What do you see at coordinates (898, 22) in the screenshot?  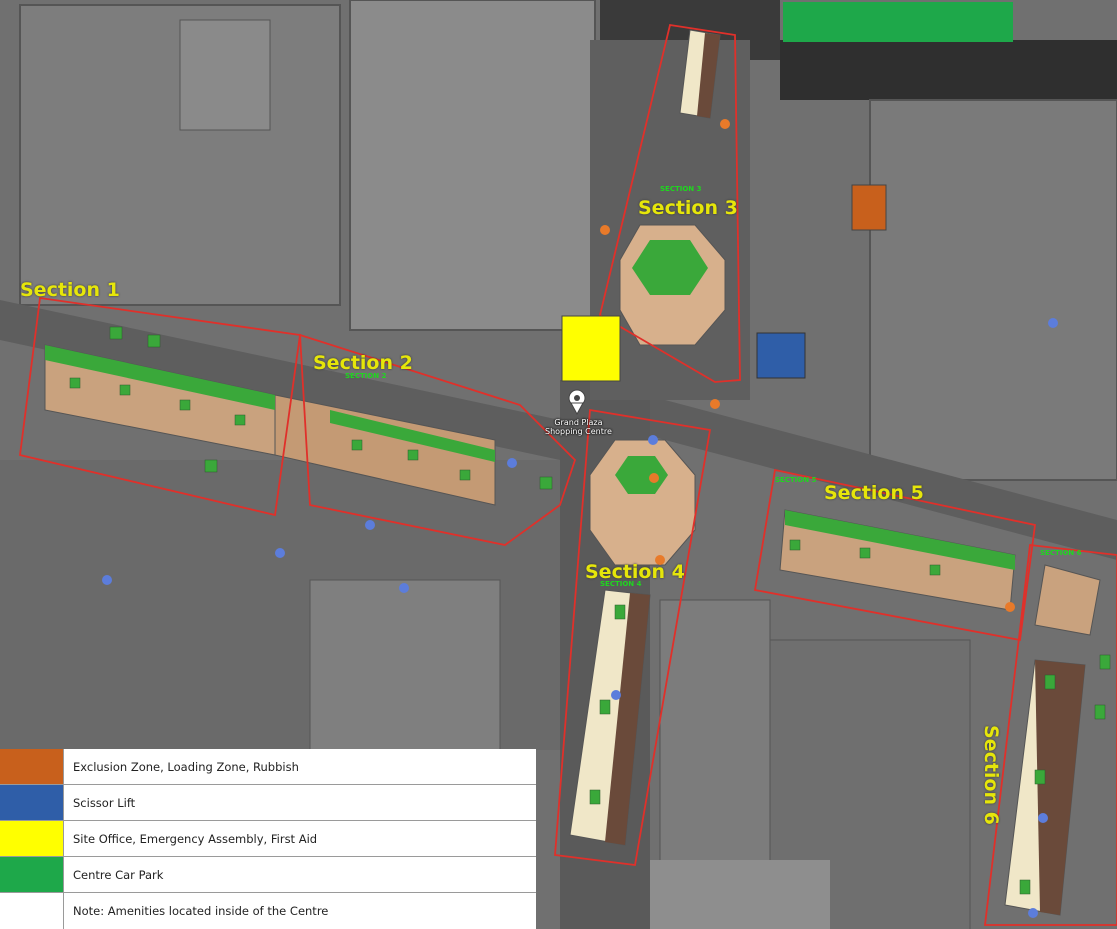 I see `car-park-block` at bounding box center [898, 22].